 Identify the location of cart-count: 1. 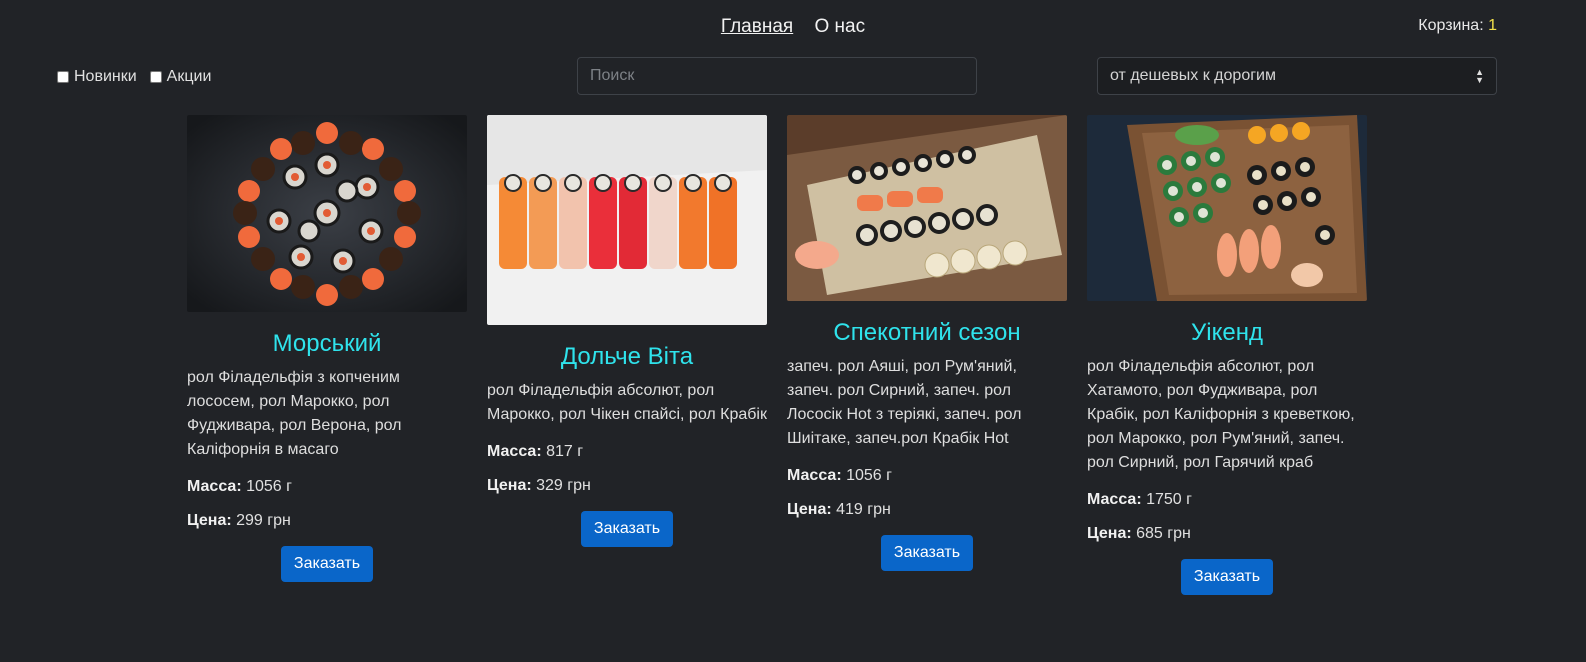
(1492, 25).